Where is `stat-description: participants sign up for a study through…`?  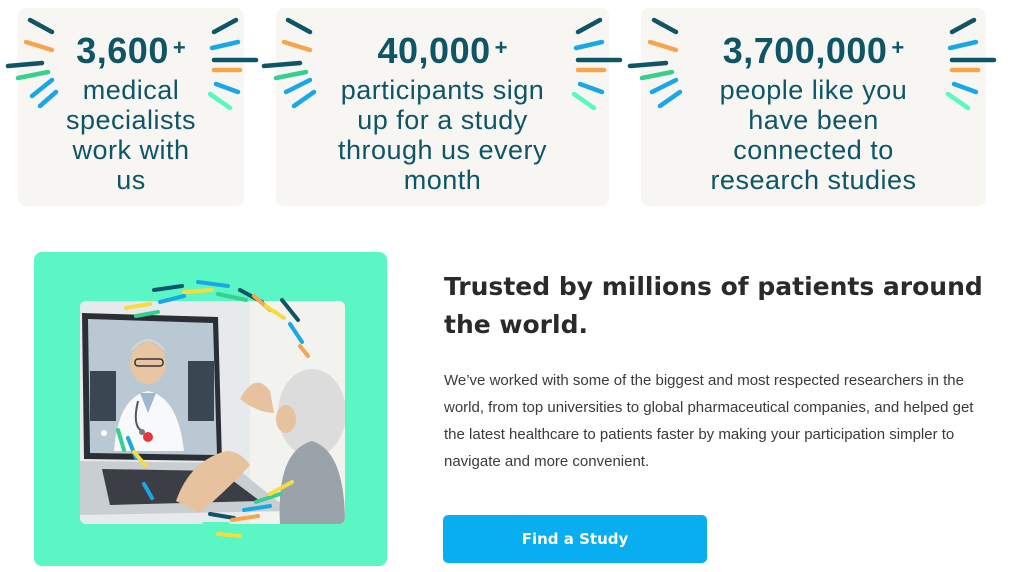 stat-description: participants sign up for a study through… is located at coordinates (442, 135).